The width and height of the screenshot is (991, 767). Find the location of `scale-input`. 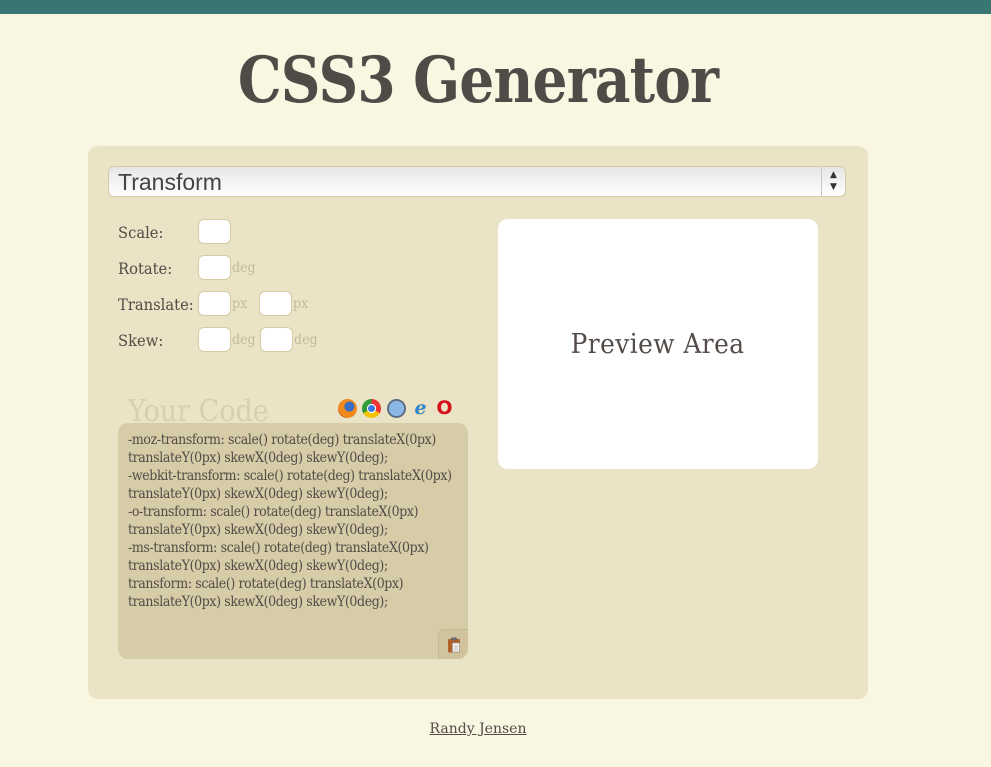

scale-input is located at coordinates (214, 231).